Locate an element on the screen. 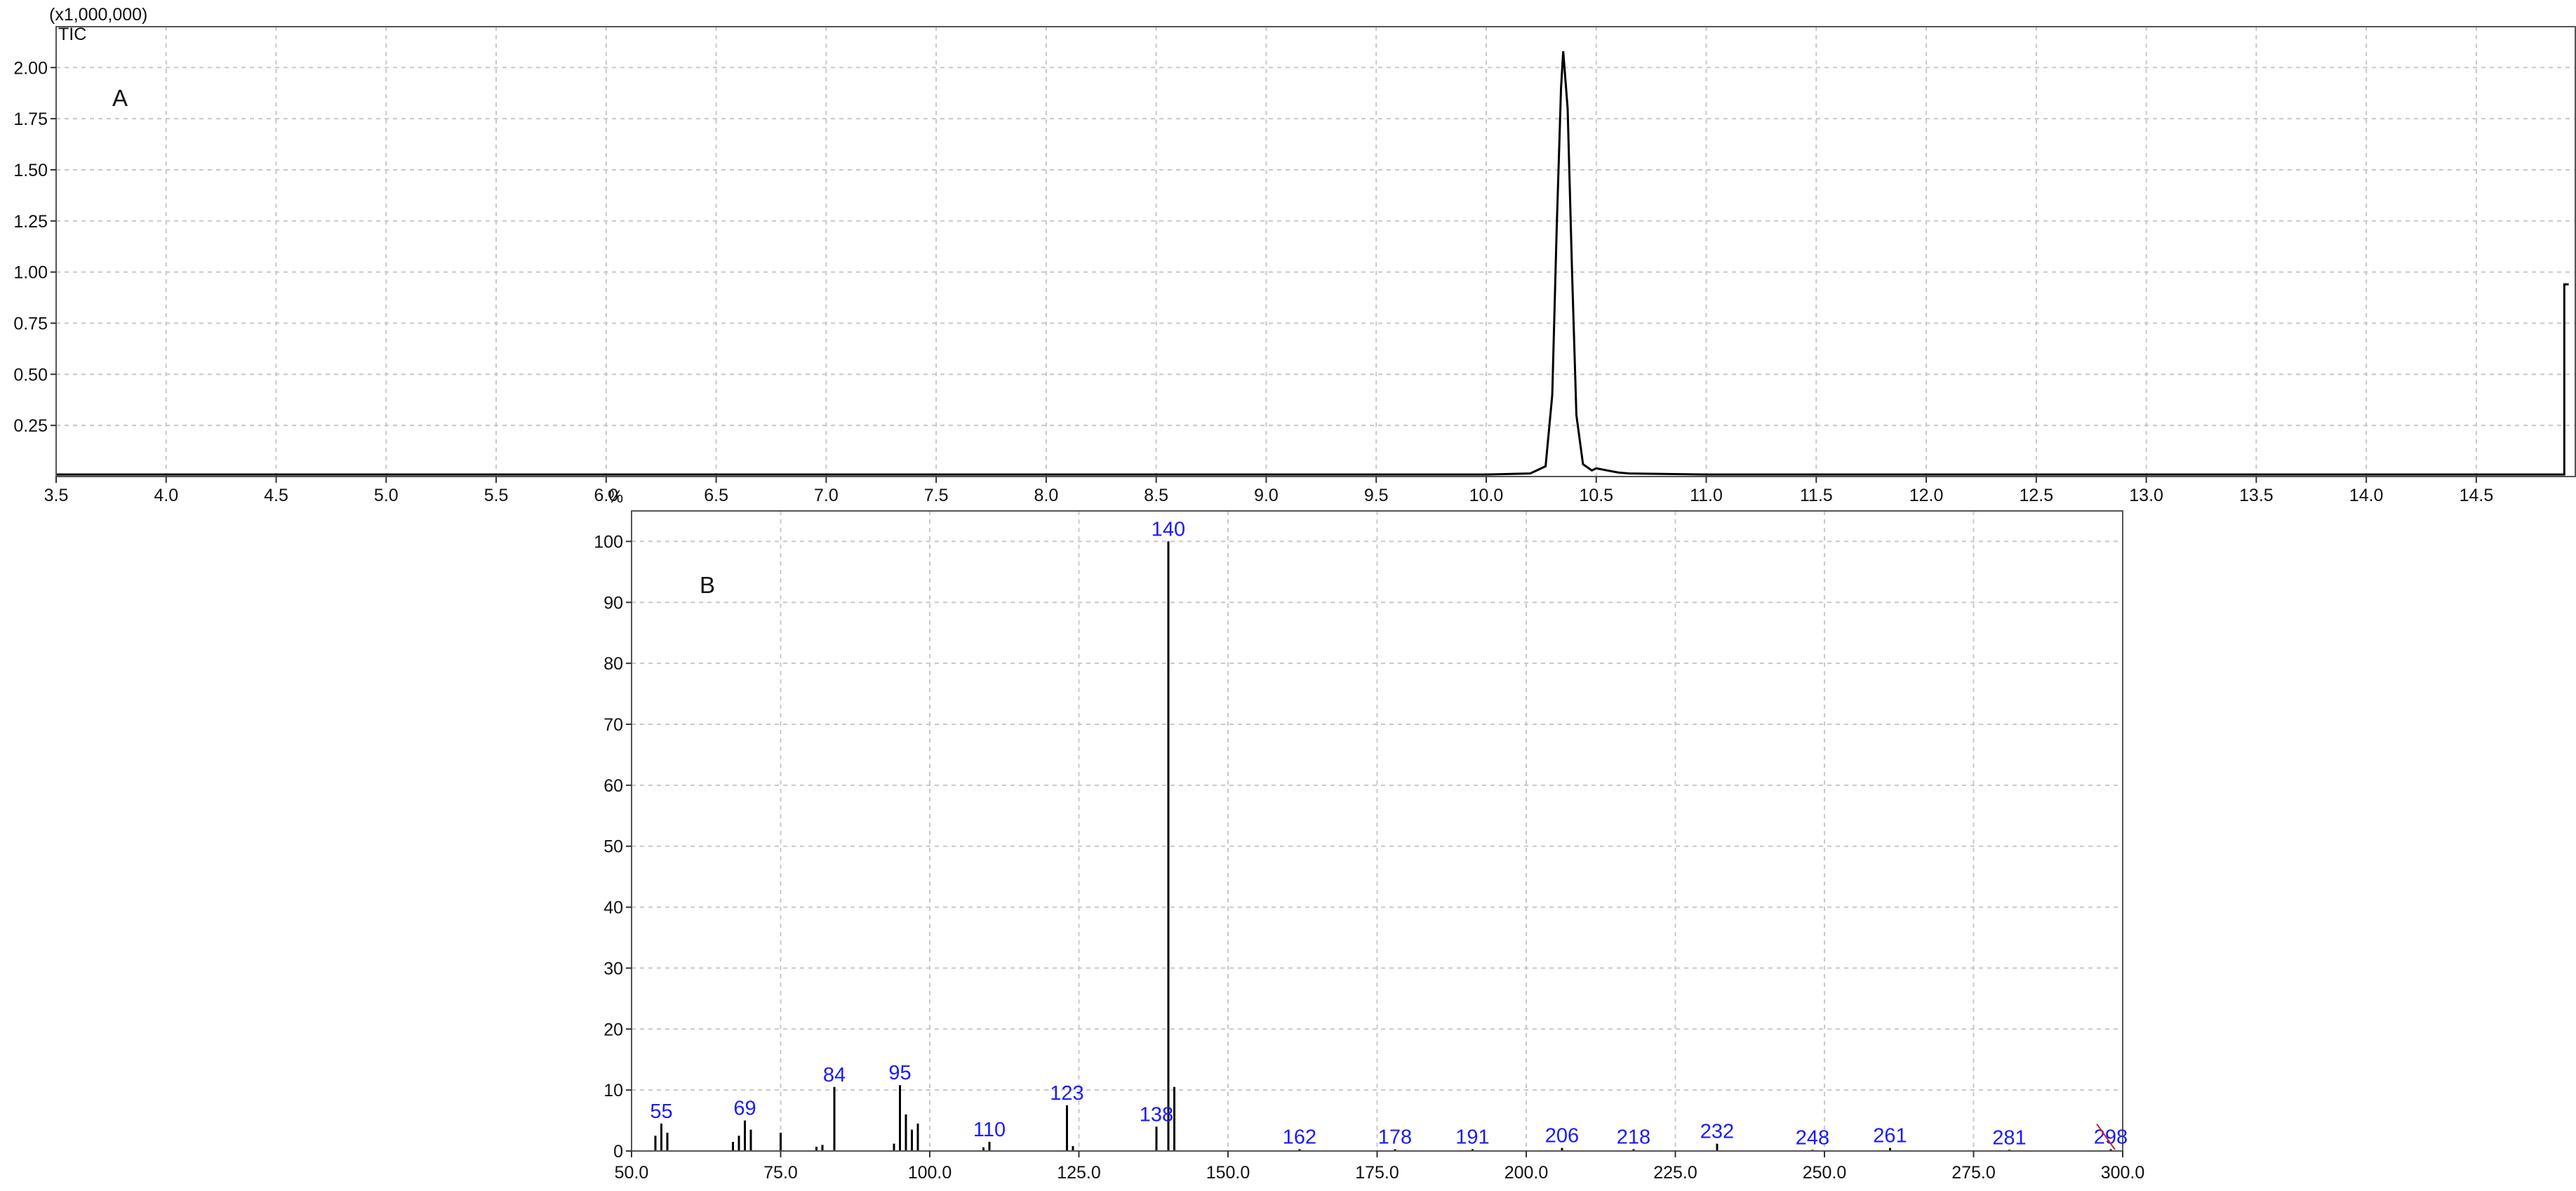 Image resolution: width=2576 pixels, height=1191 pixels. peak-label: 162 is located at coordinates (1300, 1137).